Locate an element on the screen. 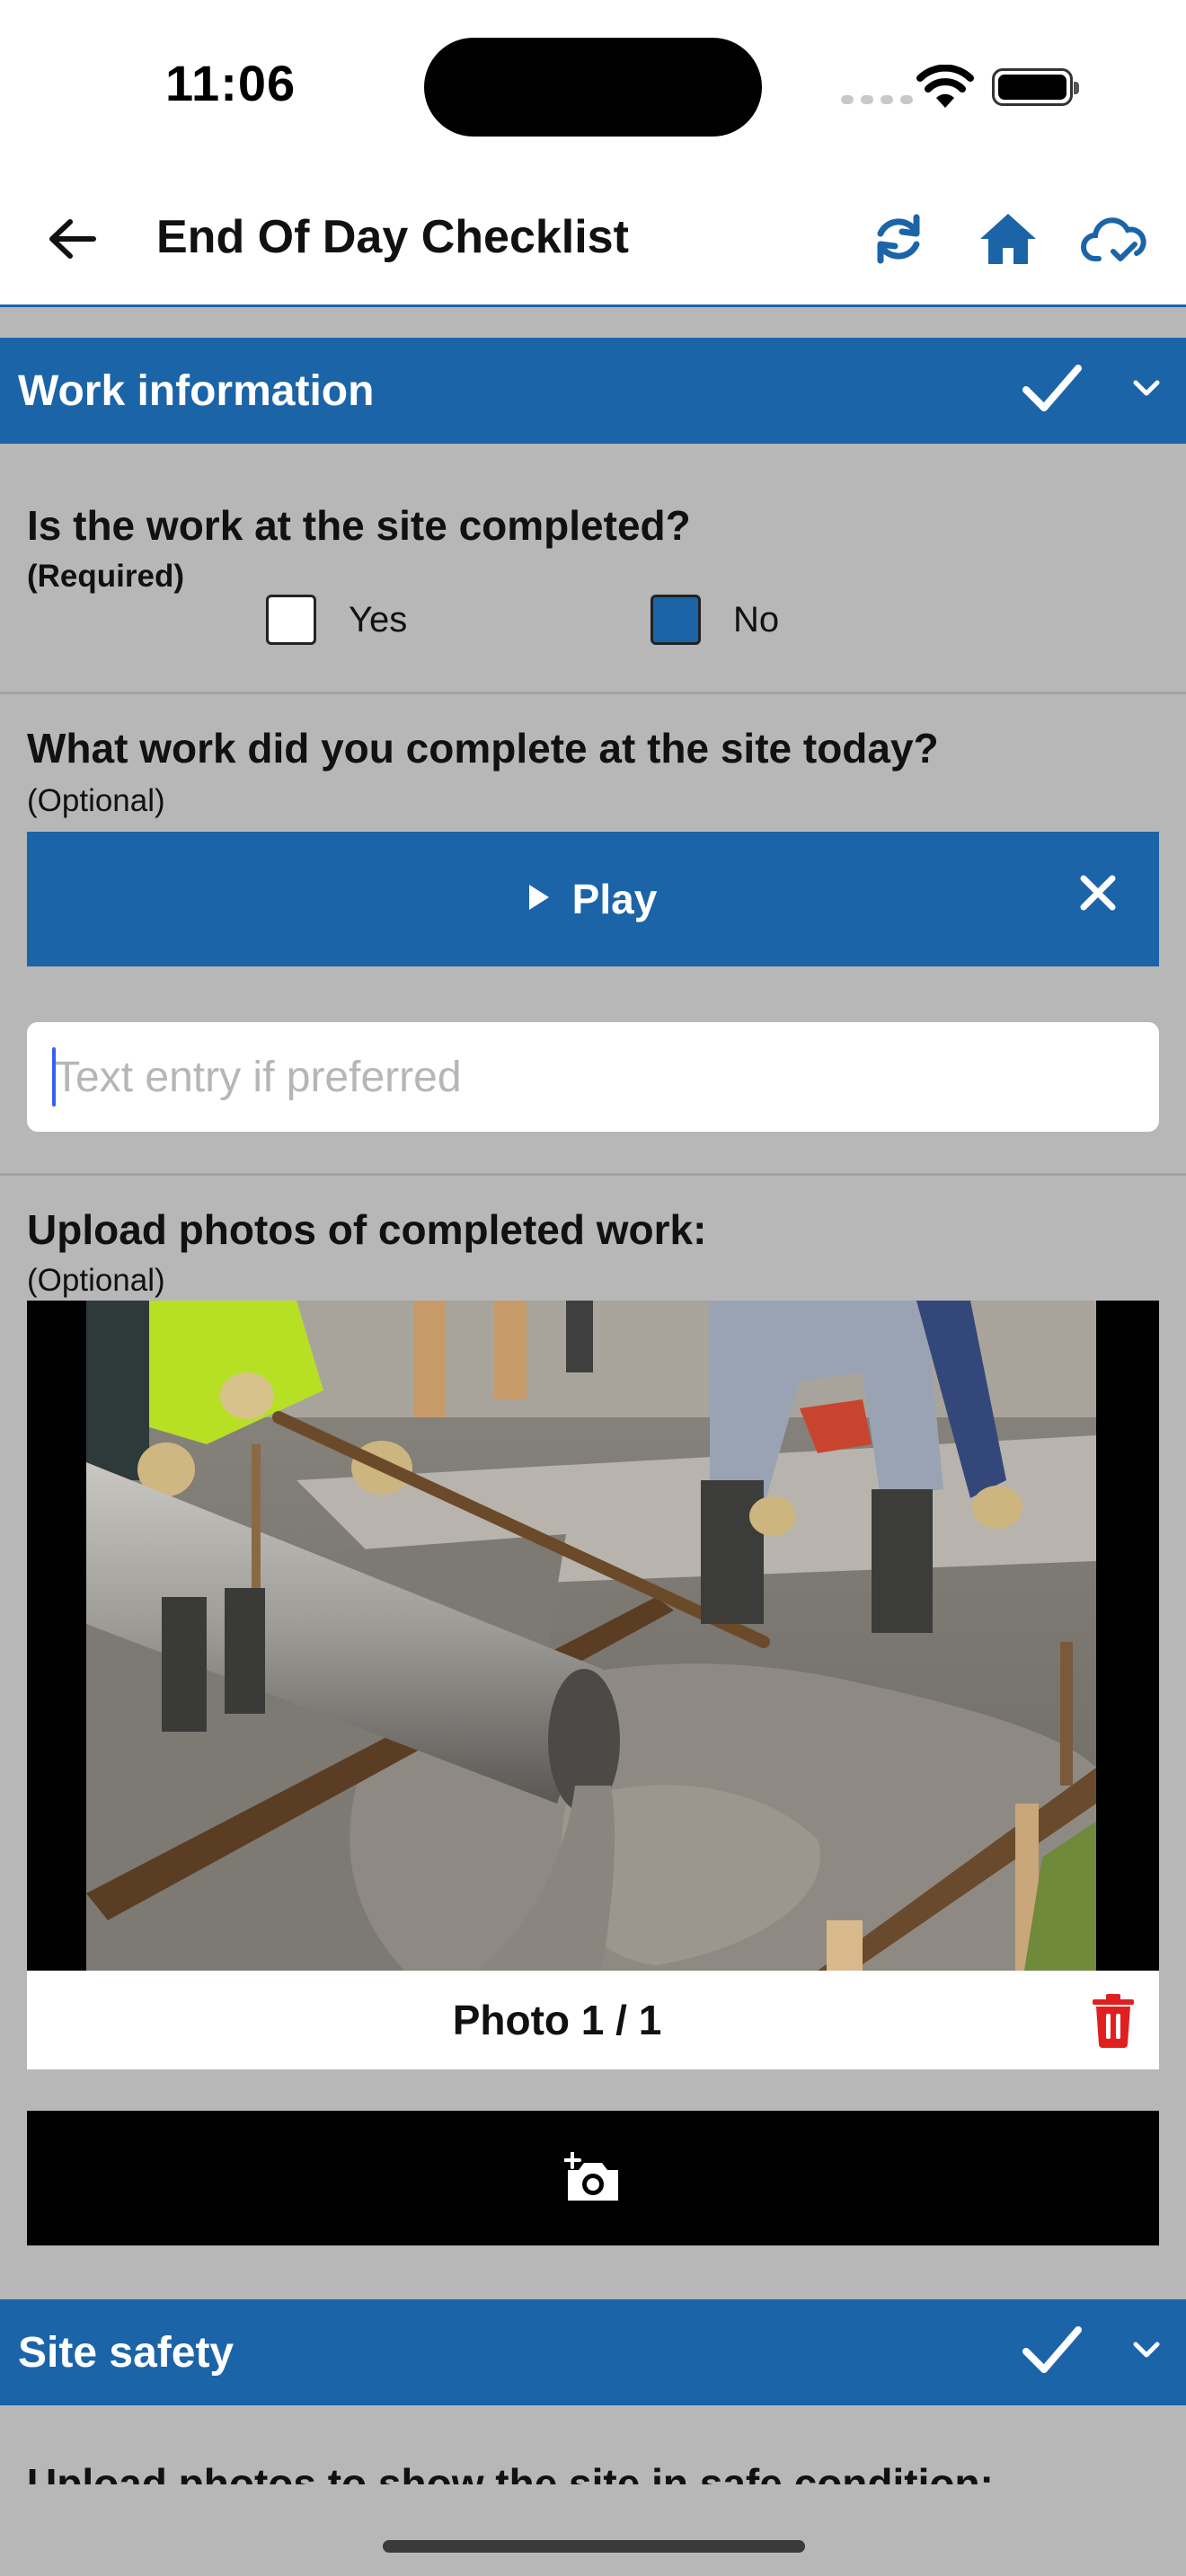 The width and height of the screenshot is (1186, 2576). photo-footer: Photo 1 / 1 is located at coordinates (593, 2020).